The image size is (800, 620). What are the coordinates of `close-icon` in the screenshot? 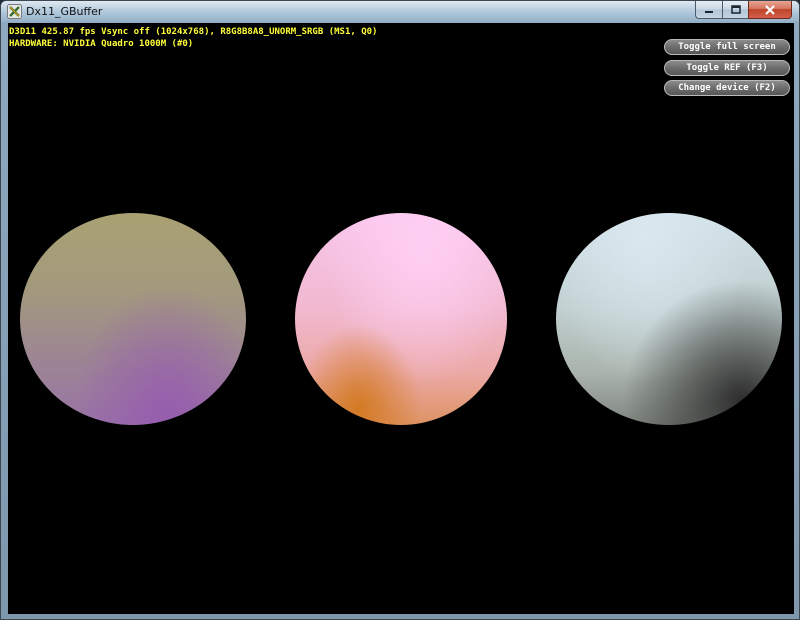 It's located at (770, 9).